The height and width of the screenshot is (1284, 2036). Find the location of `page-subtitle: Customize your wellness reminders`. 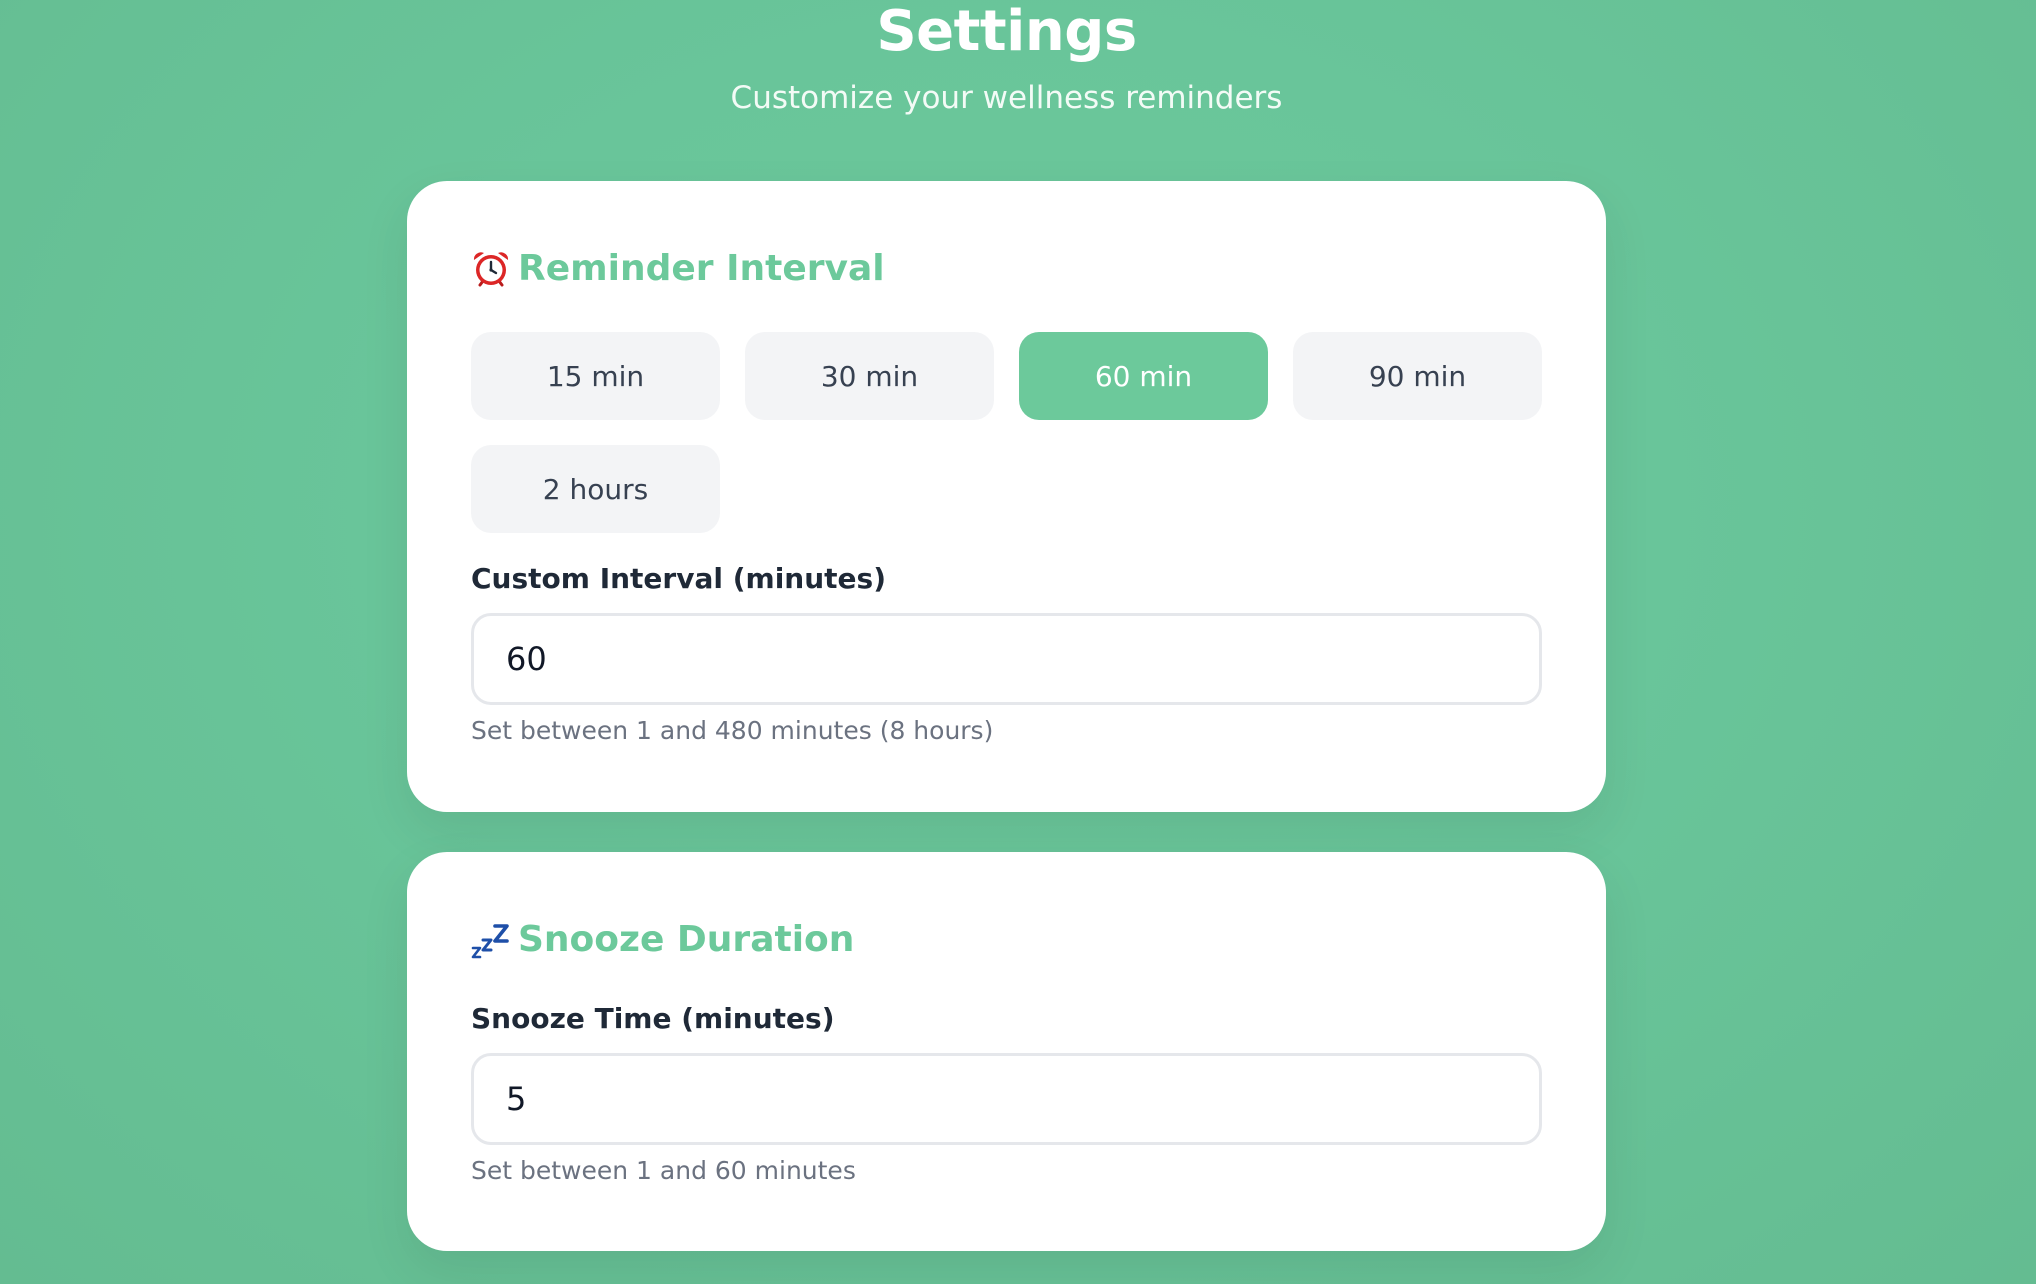

page-subtitle: Customize your wellness reminders is located at coordinates (1006, 98).